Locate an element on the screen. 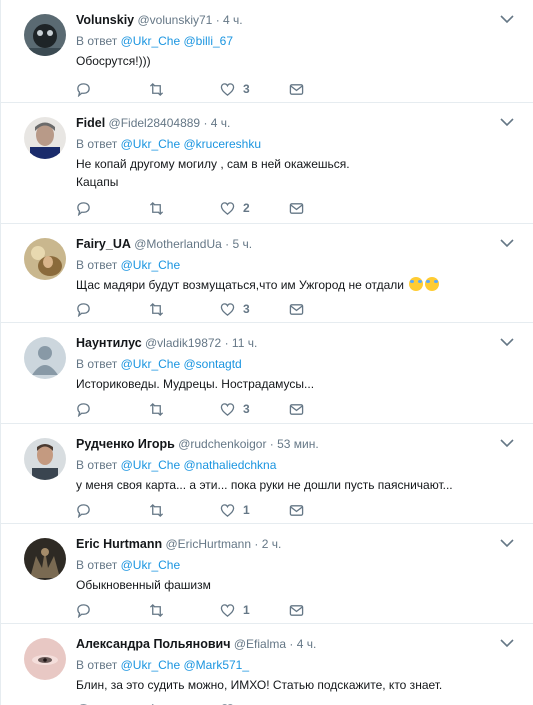 The height and width of the screenshot is (705, 533). user-handle: @EricHurtmann is located at coordinates (208, 544).